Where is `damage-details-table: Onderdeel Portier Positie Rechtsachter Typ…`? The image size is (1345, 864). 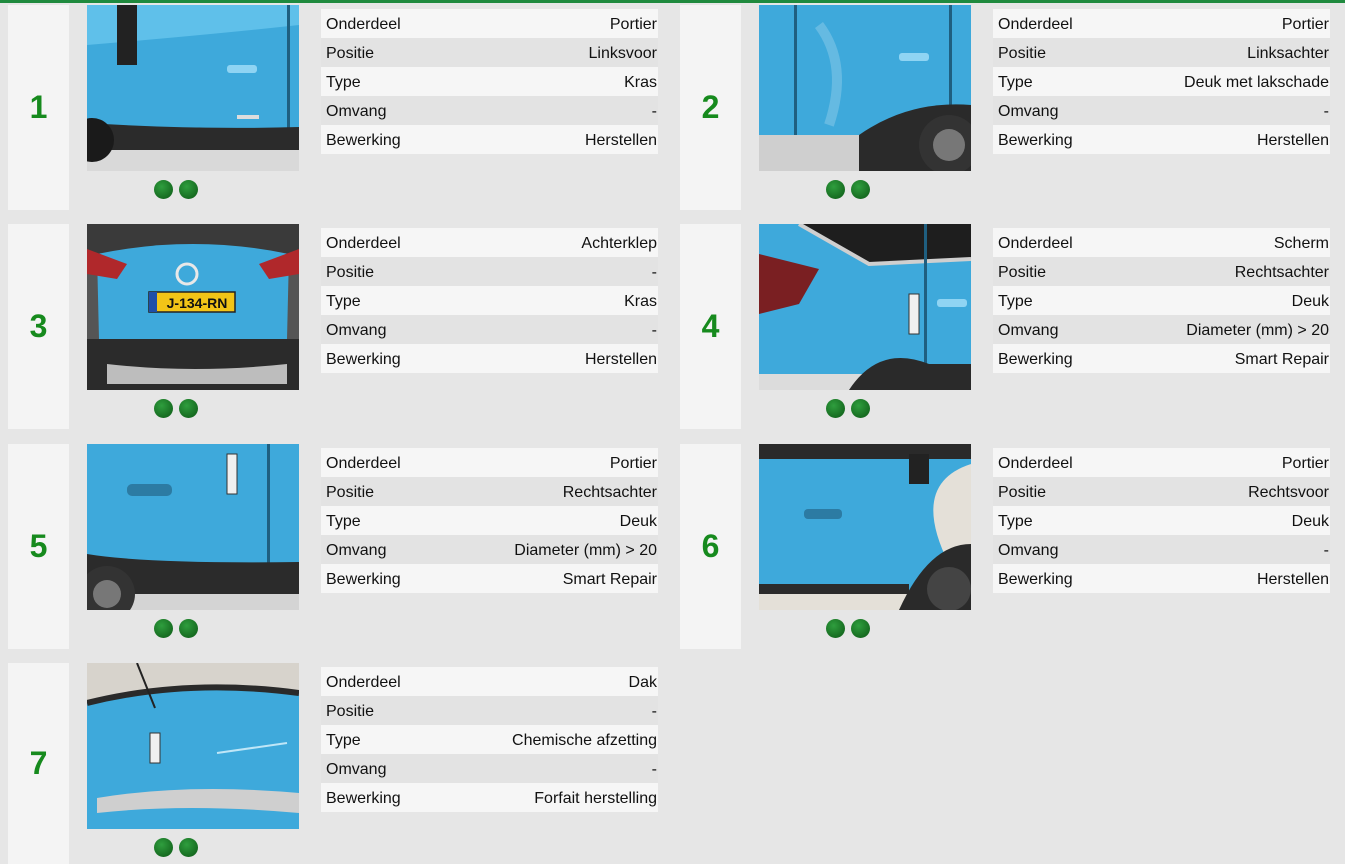 damage-details-table: Onderdeel Portier Positie Rechtsachter Typ… is located at coordinates (489, 520).